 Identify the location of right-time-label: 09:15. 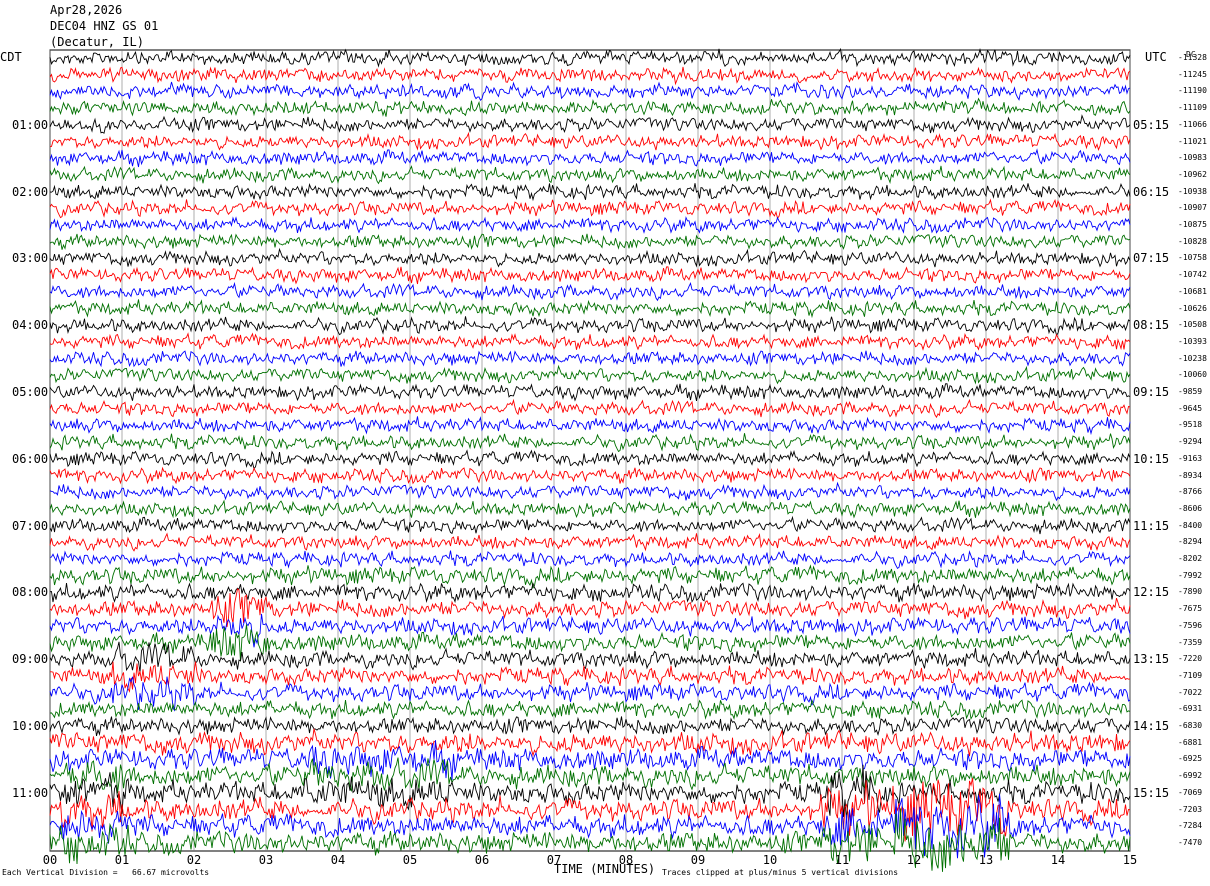
(1151, 392).